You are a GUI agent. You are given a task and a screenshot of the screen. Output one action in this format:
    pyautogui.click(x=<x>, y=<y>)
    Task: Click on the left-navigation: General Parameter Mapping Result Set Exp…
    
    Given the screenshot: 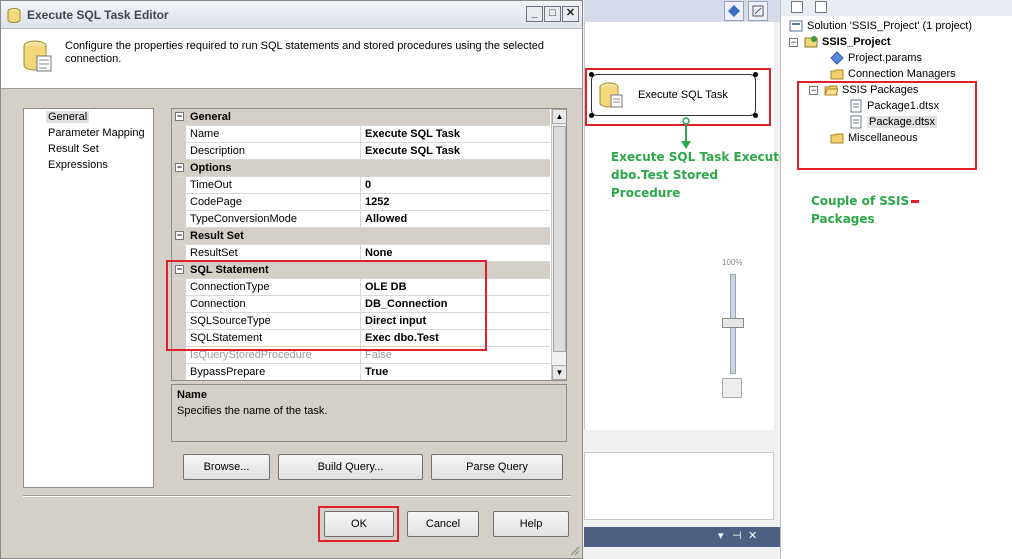 What is the action you would take?
    pyautogui.click(x=88, y=298)
    